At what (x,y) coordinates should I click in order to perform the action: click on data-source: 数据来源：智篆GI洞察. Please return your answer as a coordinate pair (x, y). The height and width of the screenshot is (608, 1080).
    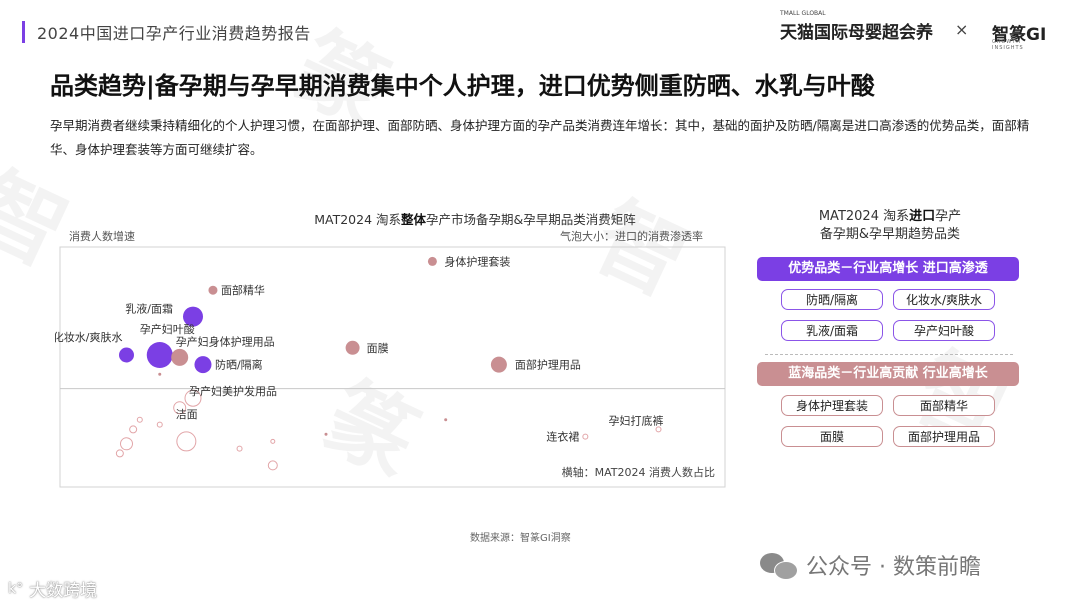
    Looking at the image, I should click on (520, 538).